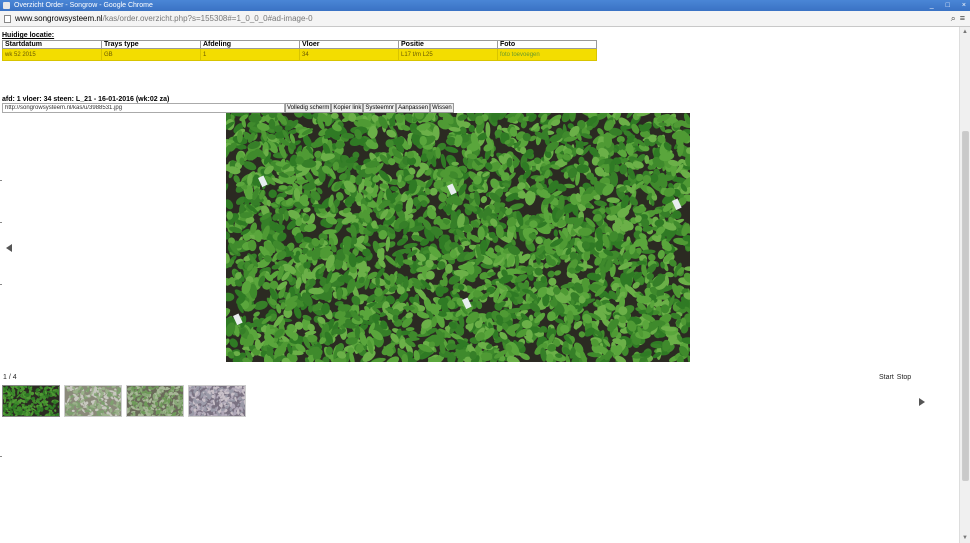 The height and width of the screenshot is (543, 970). I want to click on previous-image-arrow-icon, so click(9, 248).